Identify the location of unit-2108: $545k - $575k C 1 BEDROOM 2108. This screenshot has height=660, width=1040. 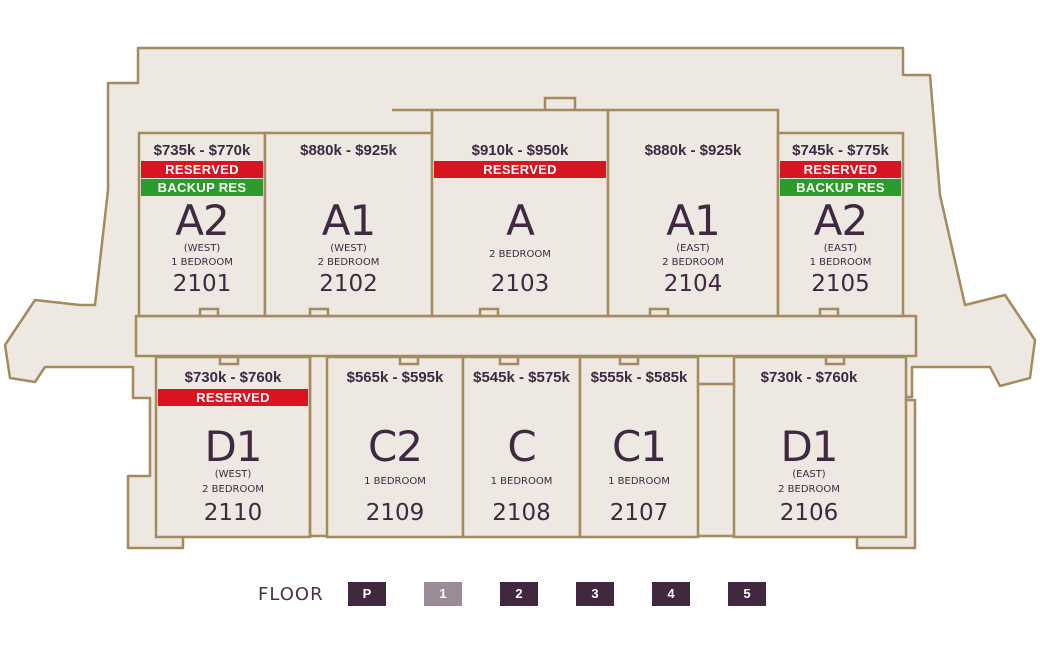
(521, 447).